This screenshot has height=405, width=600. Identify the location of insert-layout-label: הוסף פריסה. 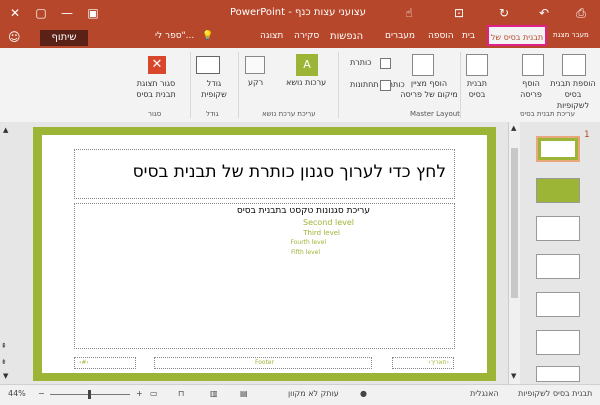
(531, 89).